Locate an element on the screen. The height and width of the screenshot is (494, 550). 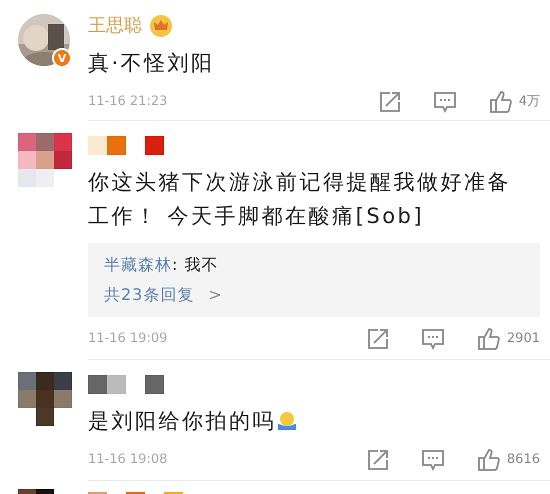
reply-author-link: 半藏森林 is located at coordinates (138, 264).